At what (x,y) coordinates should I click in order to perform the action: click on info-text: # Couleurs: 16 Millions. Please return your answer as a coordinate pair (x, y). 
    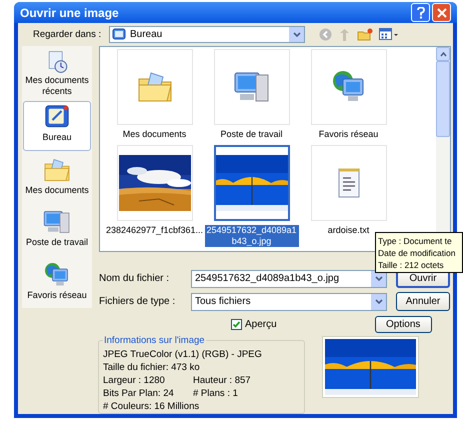
    Looking at the image, I should click on (151, 406).